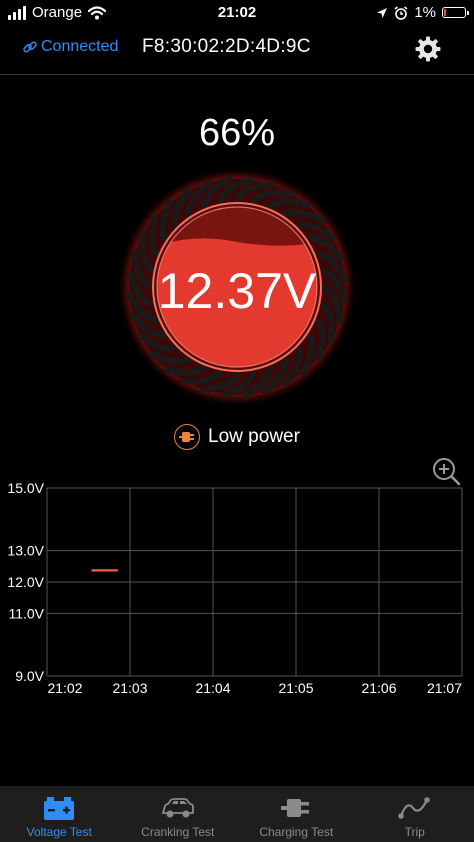  What do you see at coordinates (212, 688) in the screenshot?
I see `x-tick-label: 21:04` at bounding box center [212, 688].